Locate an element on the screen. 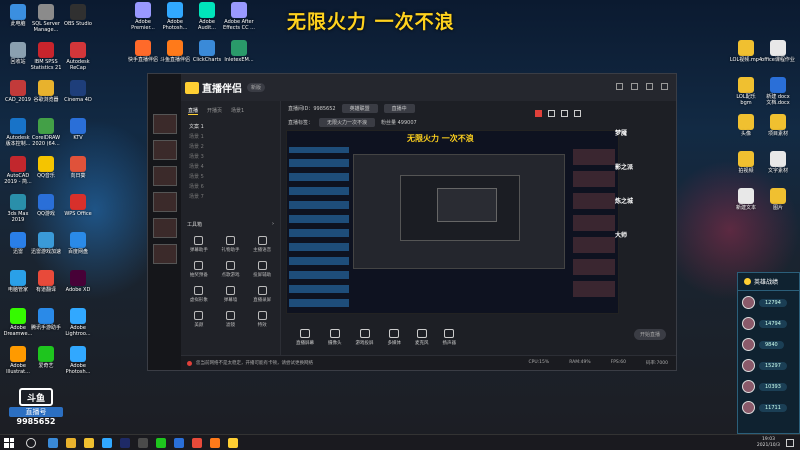  chrome-icon is located at coordinates (71, 442).